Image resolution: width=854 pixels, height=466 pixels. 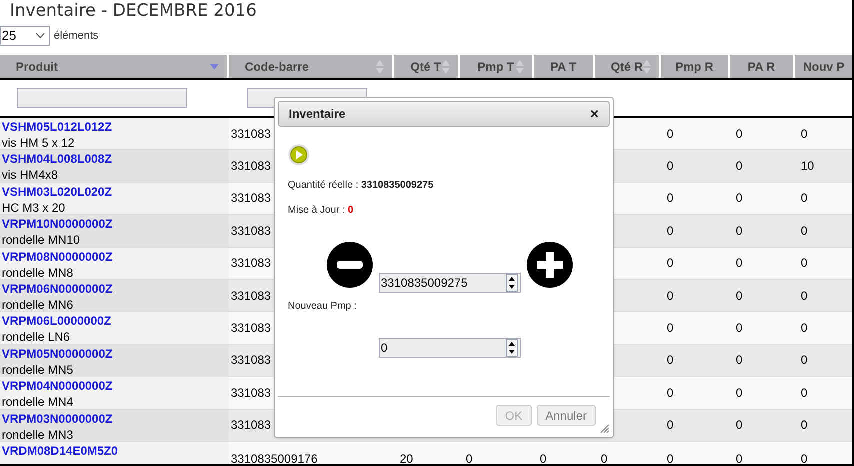 I want to click on product-name: HC M3 x 20, so click(x=34, y=208).